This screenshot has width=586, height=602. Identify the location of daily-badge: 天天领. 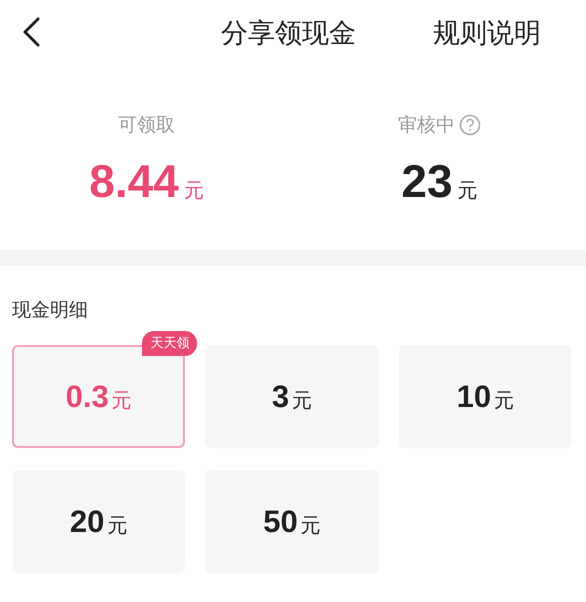
(170, 343).